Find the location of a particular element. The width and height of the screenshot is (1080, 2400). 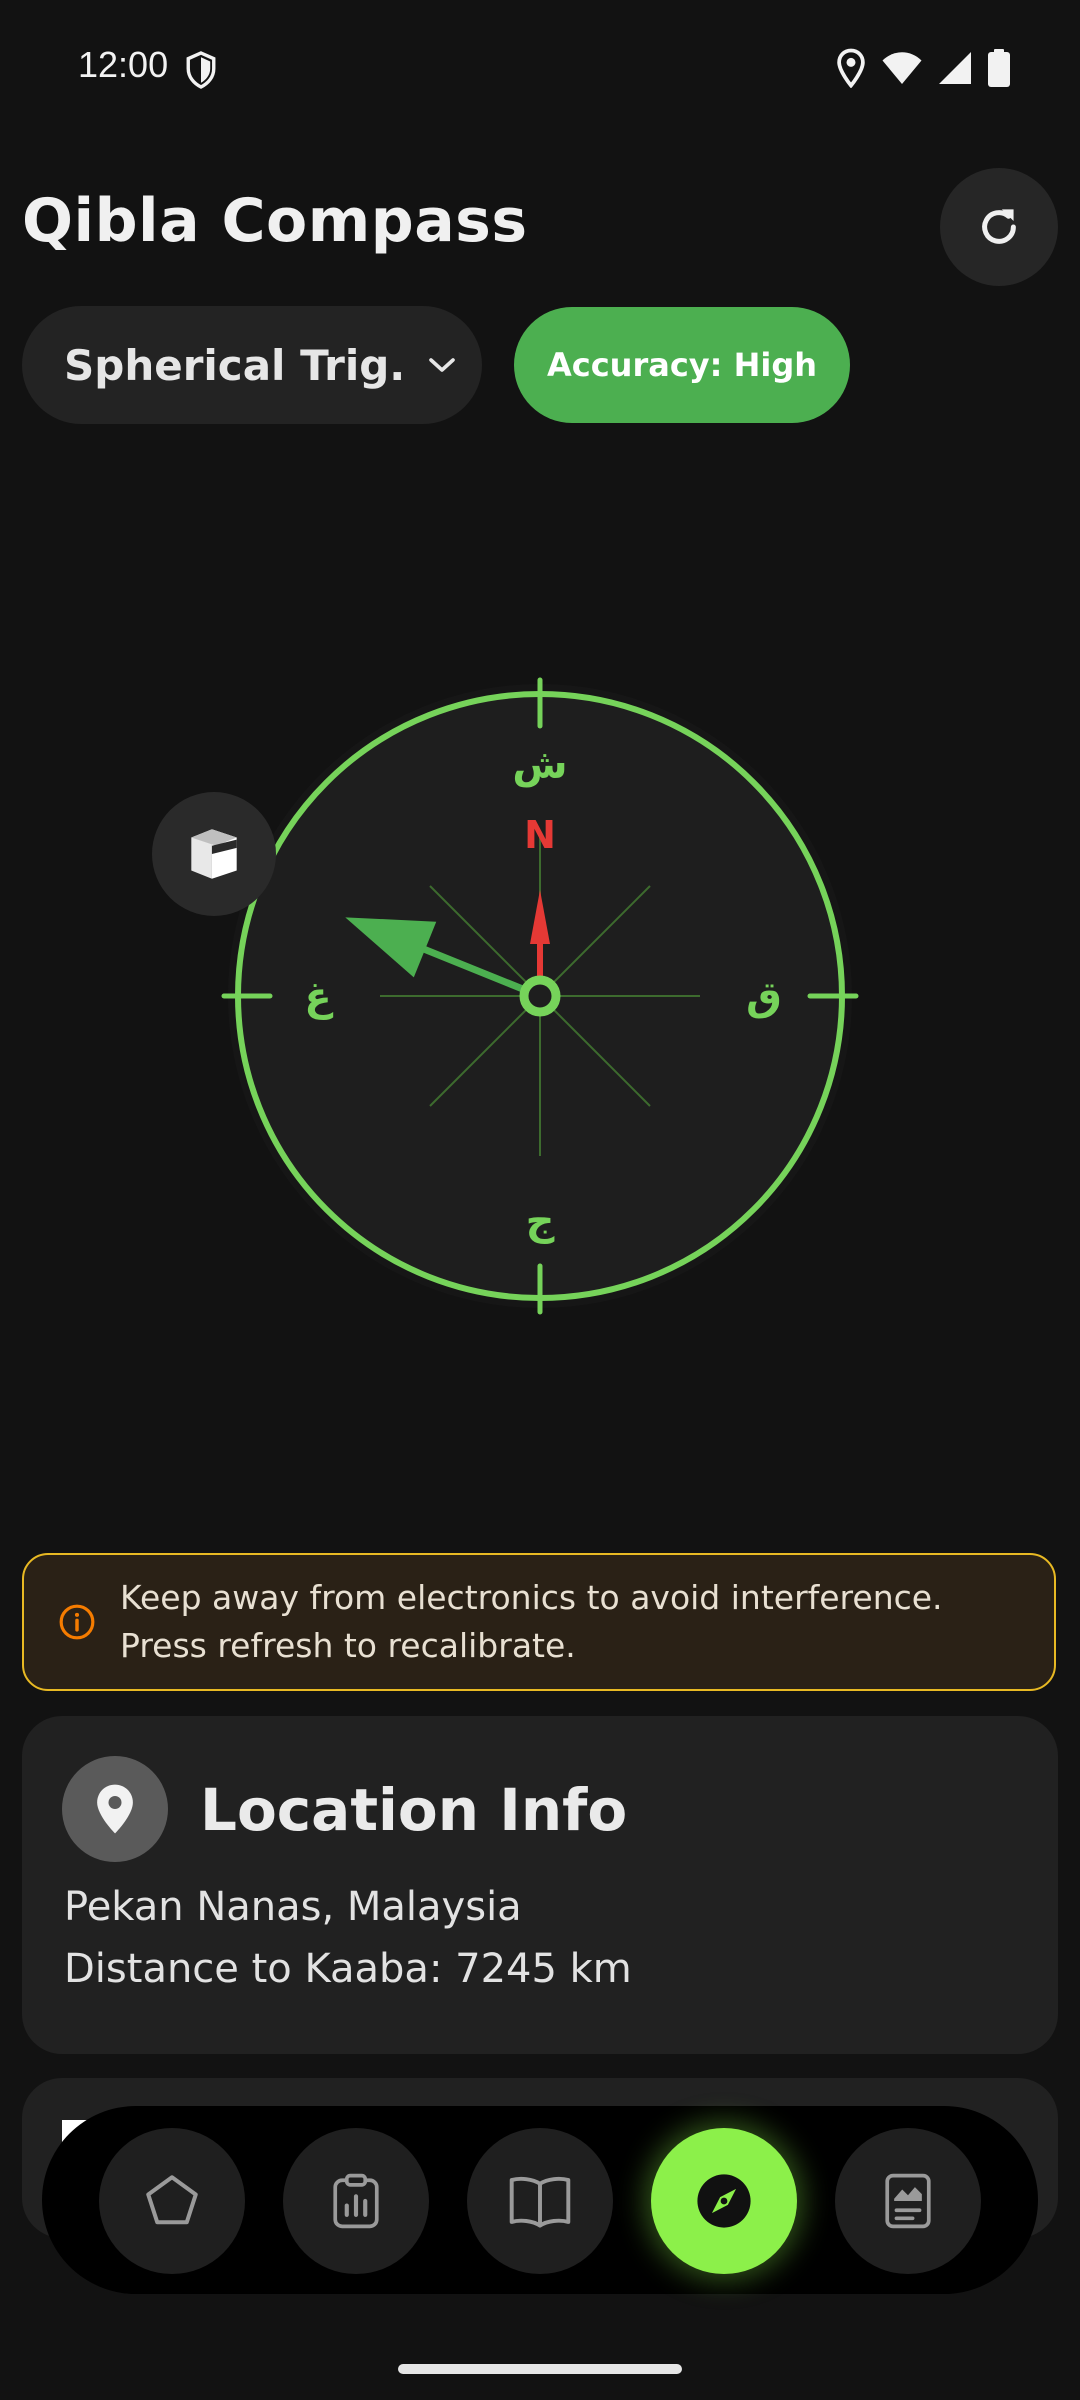

home-indicator is located at coordinates (540, 2369).